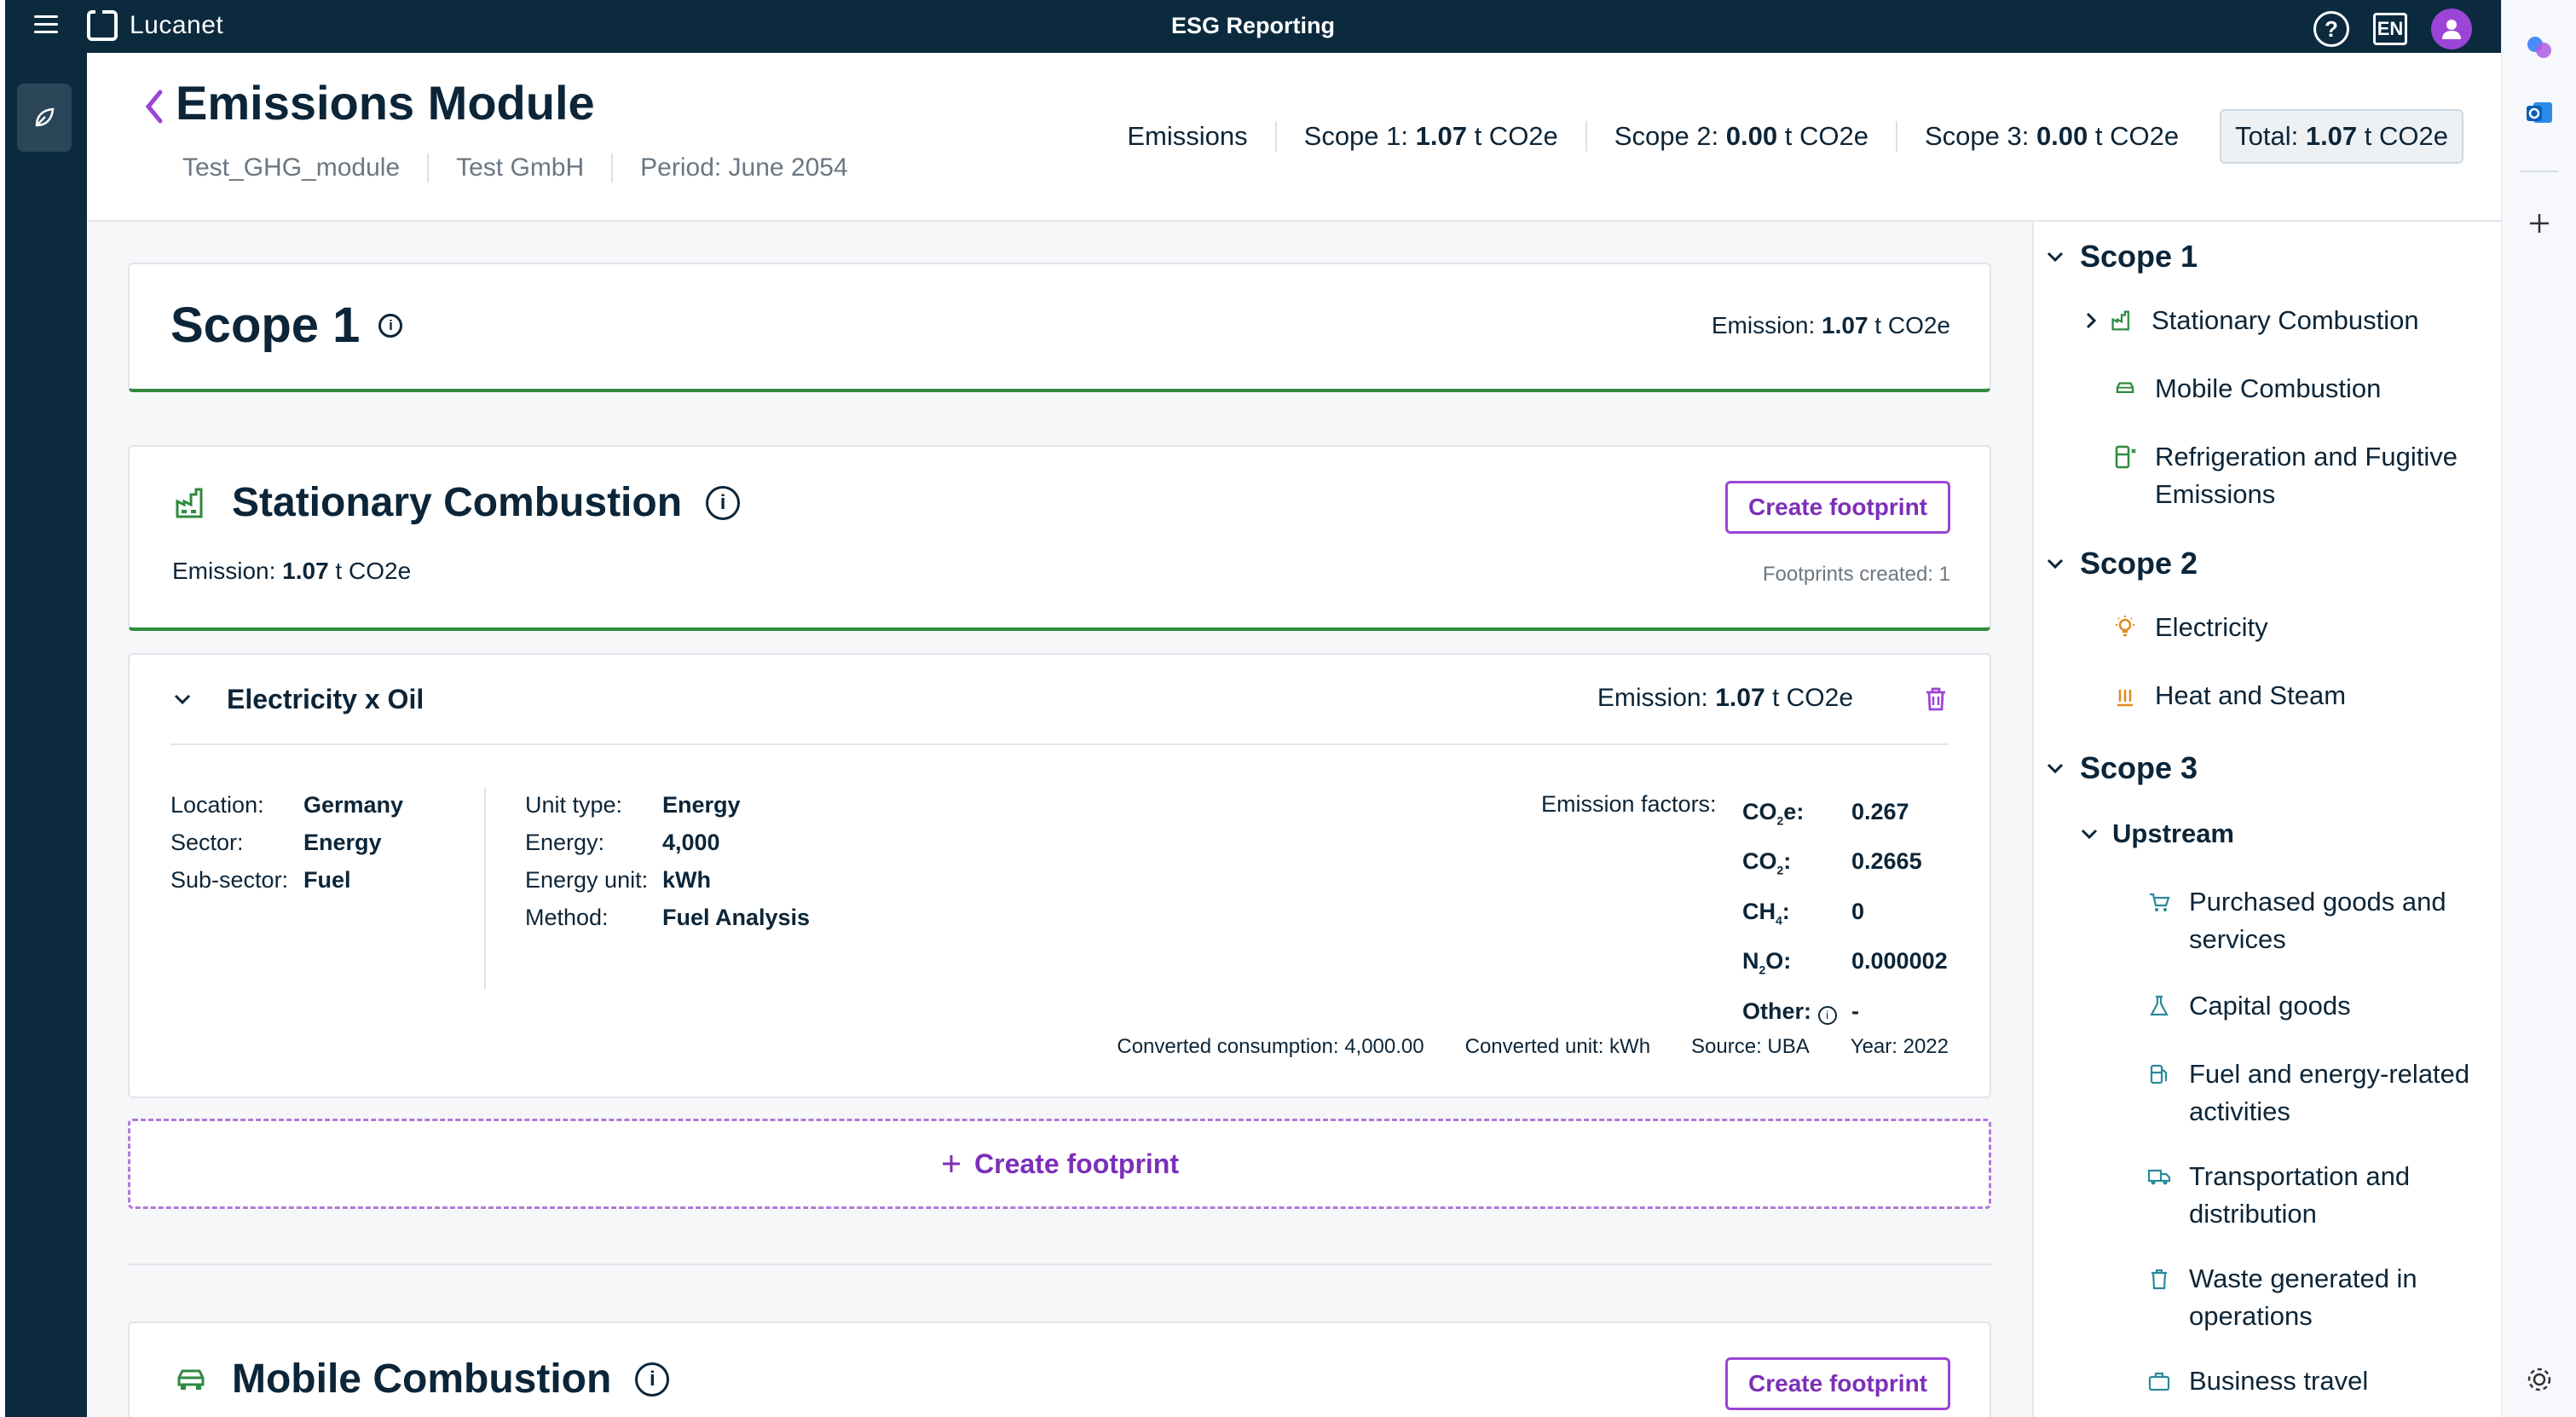  Describe the element at coordinates (2125, 698) in the screenshot. I see `heat-icon` at that location.